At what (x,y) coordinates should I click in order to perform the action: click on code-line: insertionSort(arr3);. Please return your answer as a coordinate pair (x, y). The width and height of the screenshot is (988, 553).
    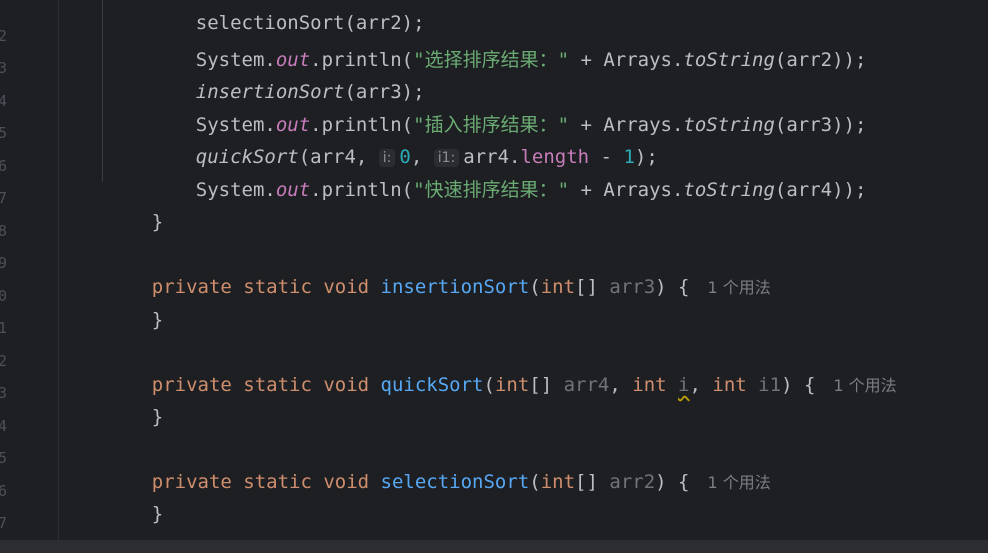
    Looking at the image, I should click on (310, 92).